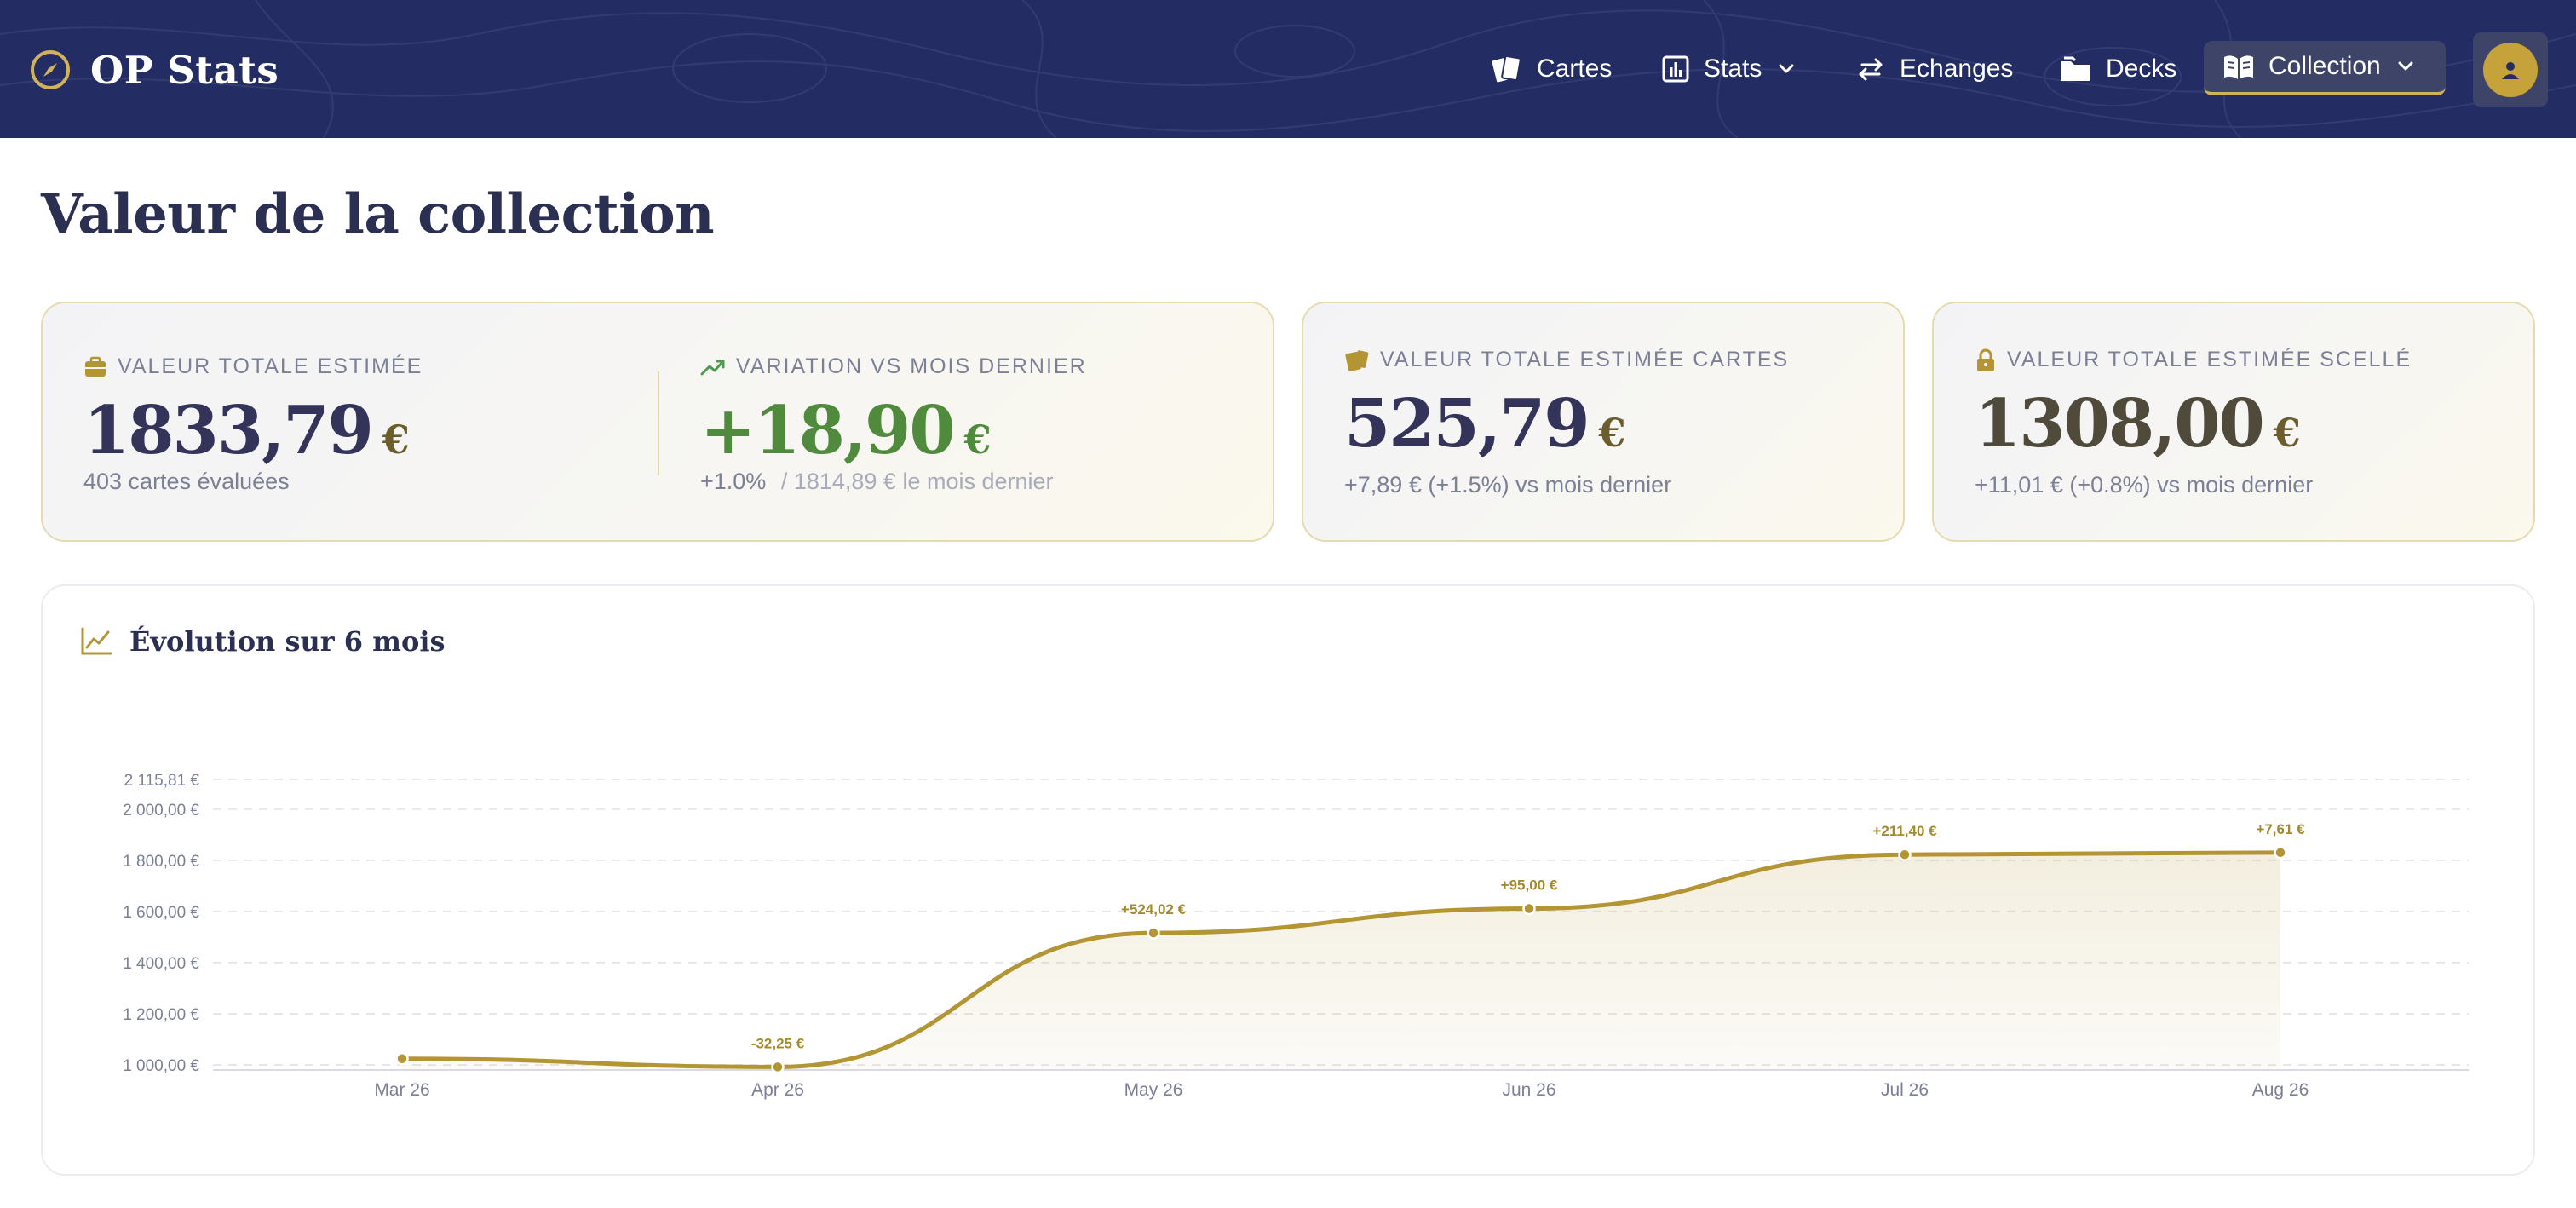 Image resolution: width=2576 pixels, height=1208 pixels. I want to click on compass-icon, so click(51, 69).